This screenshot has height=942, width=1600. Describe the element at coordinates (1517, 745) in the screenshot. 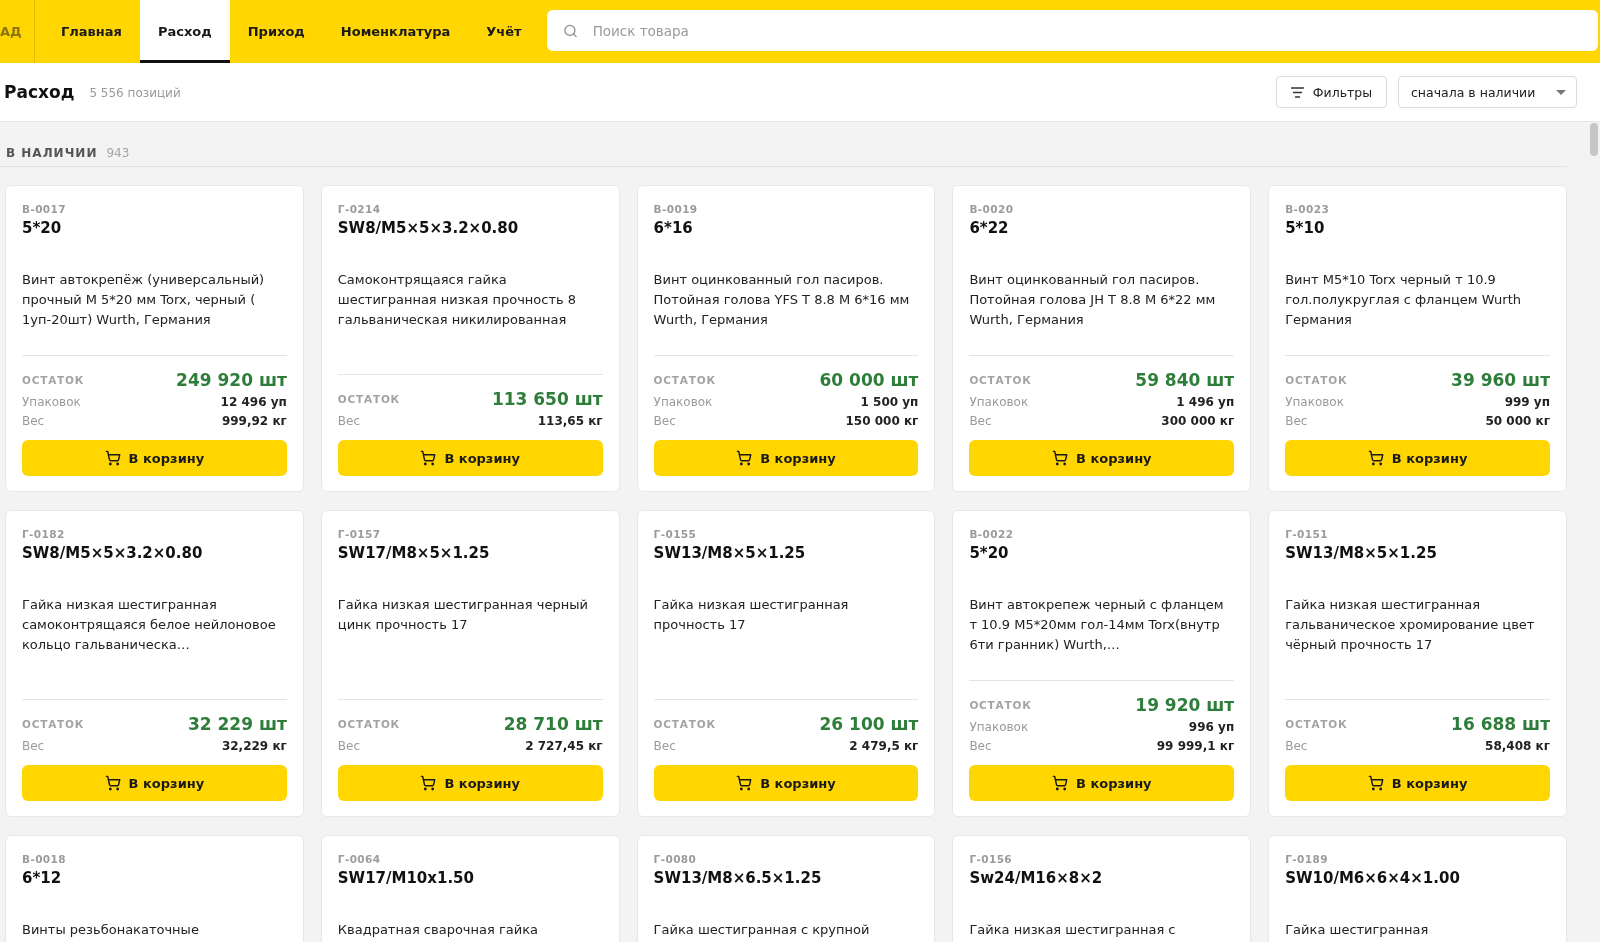

I see `detail-value: 58,408 кг` at that location.